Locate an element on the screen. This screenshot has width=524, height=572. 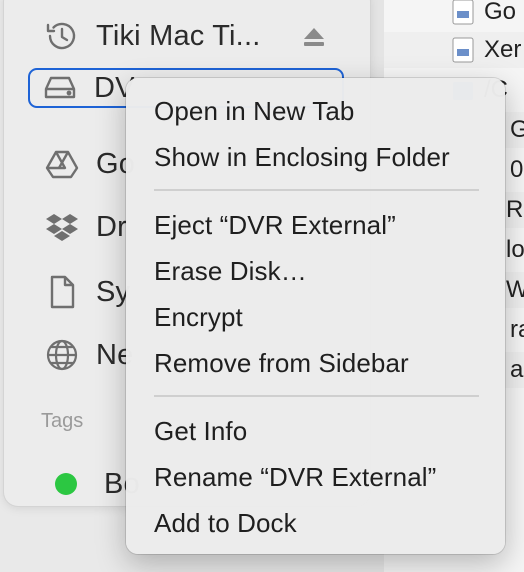
menu-item-remove-from-sidebar: Remove from Sidebar is located at coordinates (281, 363).